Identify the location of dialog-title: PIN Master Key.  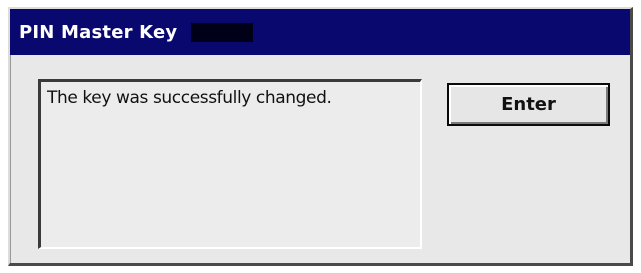
(98, 32).